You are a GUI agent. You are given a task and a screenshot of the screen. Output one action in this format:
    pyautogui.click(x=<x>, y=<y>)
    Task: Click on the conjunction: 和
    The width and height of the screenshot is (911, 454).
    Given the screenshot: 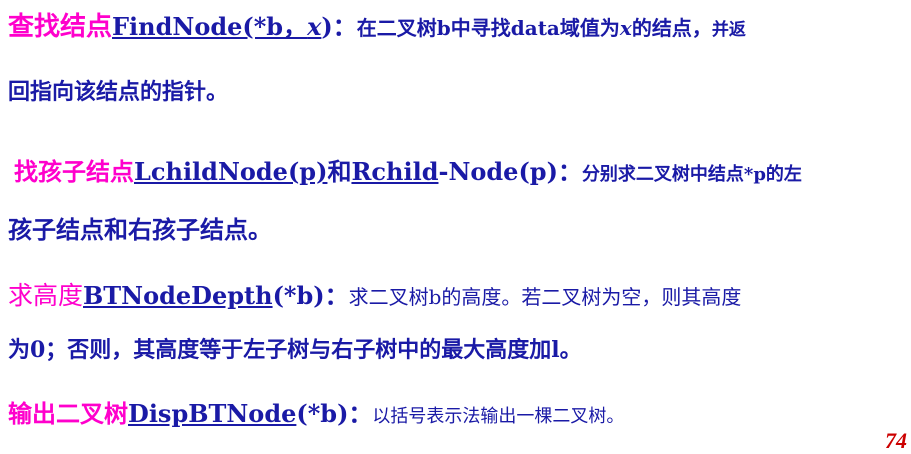 What is the action you would take?
    pyautogui.click(x=339, y=171)
    